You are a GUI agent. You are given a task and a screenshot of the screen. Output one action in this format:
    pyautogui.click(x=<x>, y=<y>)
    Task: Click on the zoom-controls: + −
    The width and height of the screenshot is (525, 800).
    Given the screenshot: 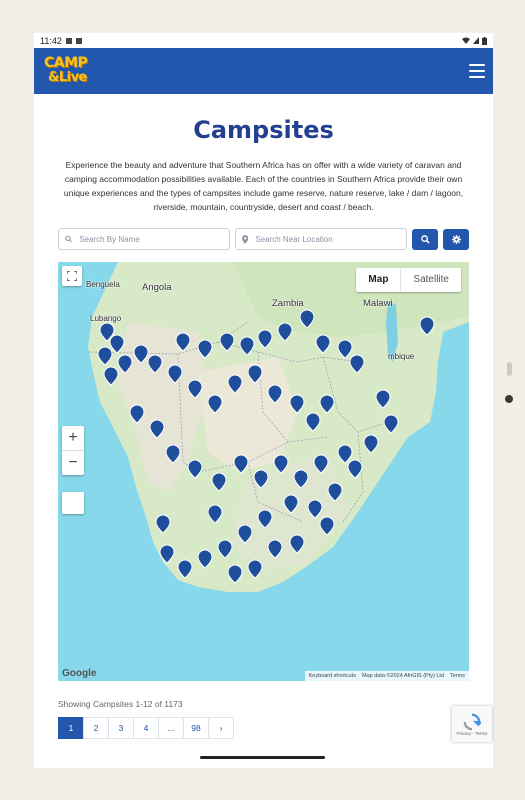 What is the action you would take?
    pyautogui.click(x=73, y=450)
    